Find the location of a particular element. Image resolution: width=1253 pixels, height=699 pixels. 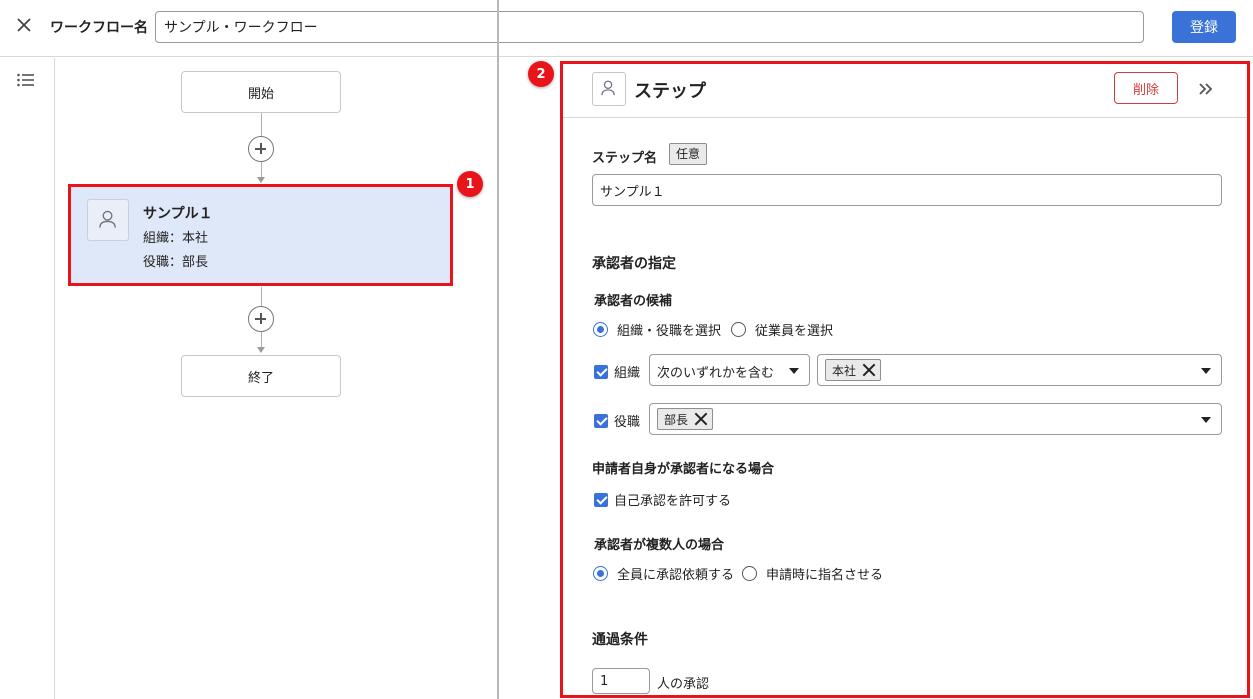

callout-badge-2: 2 is located at coordinates (541, 74).